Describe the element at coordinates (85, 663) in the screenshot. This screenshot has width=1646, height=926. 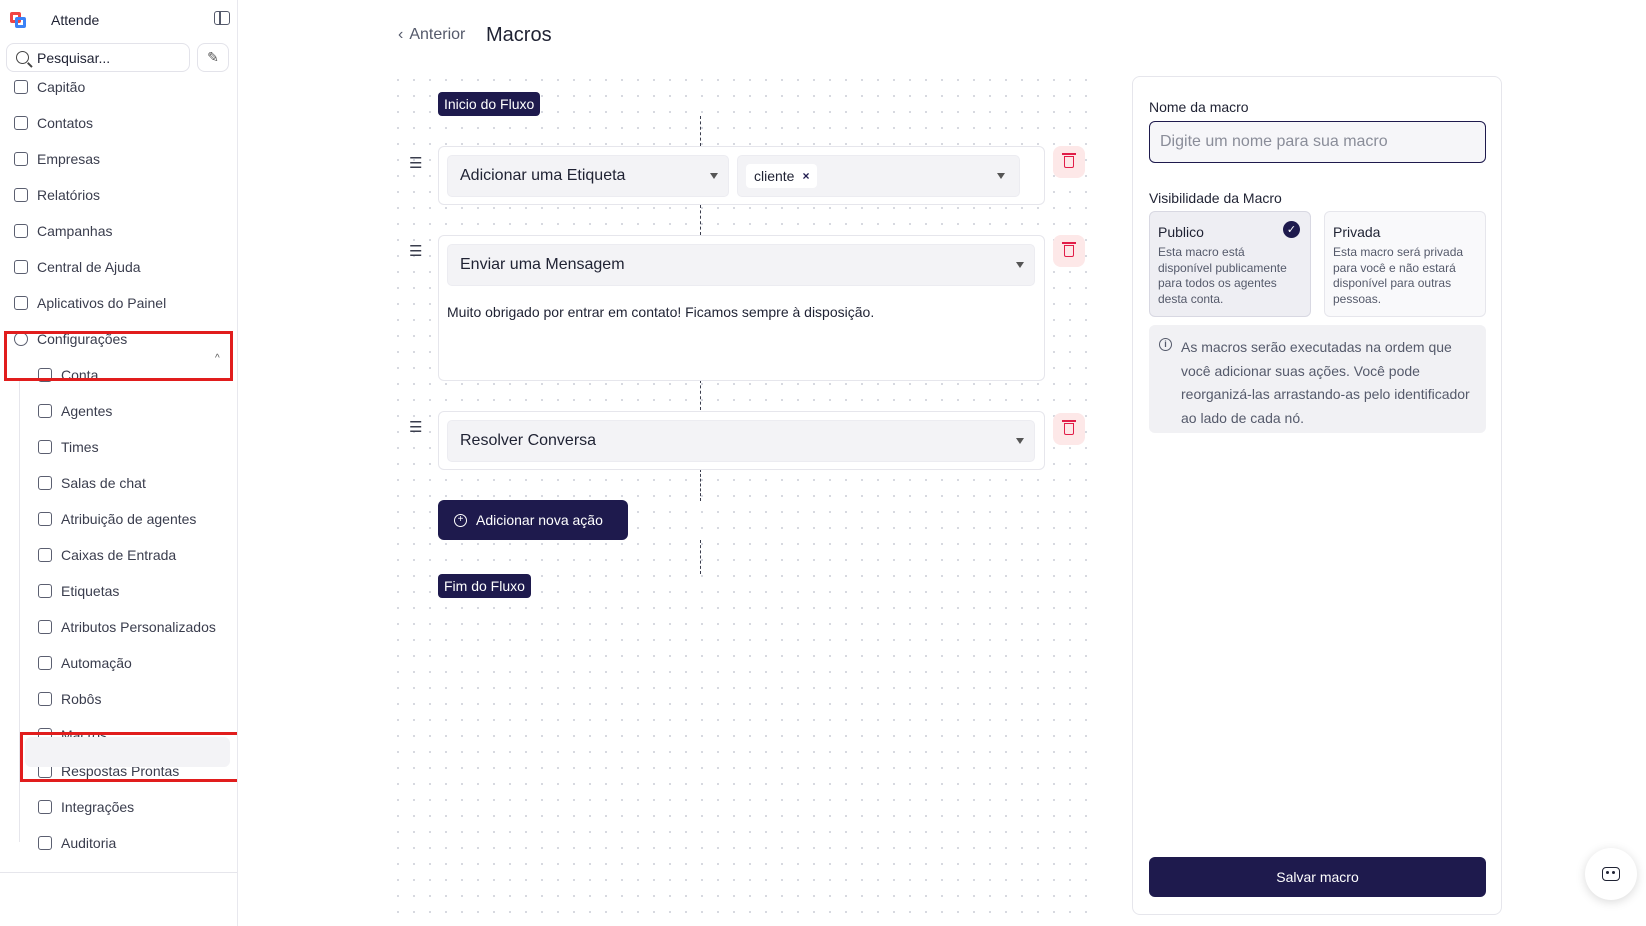
I see `sidebar-sub-item-automacao: Automação` at that location.